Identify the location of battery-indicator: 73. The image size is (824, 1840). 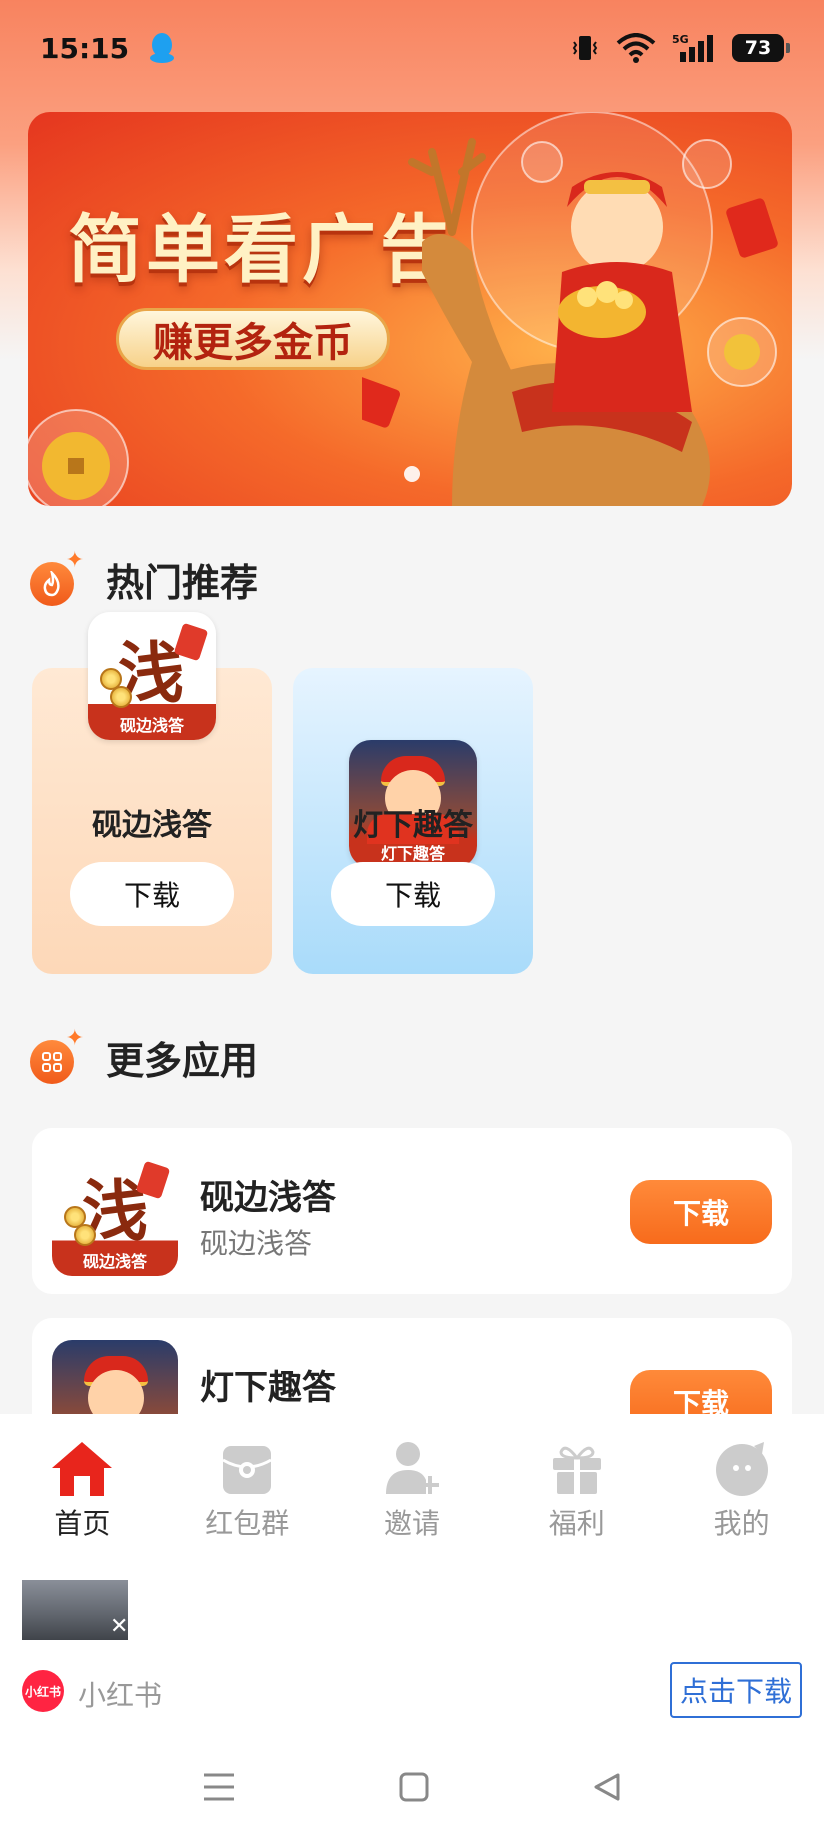
(761, 48).